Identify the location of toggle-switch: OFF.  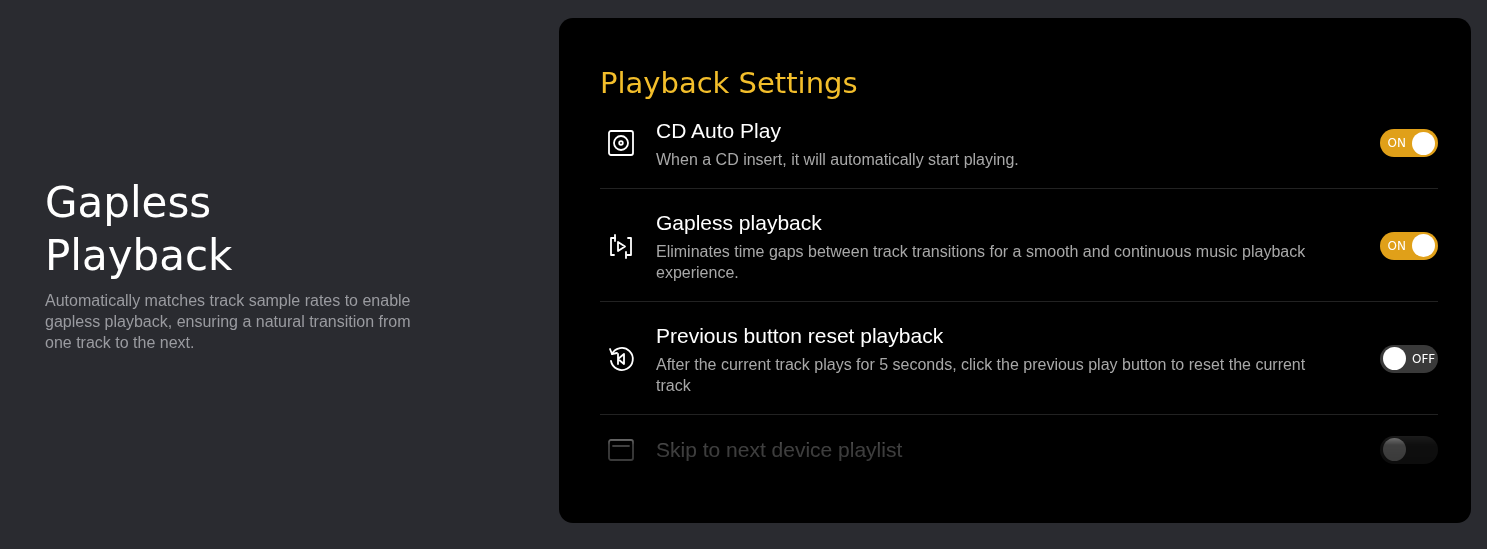
(1409, 358).